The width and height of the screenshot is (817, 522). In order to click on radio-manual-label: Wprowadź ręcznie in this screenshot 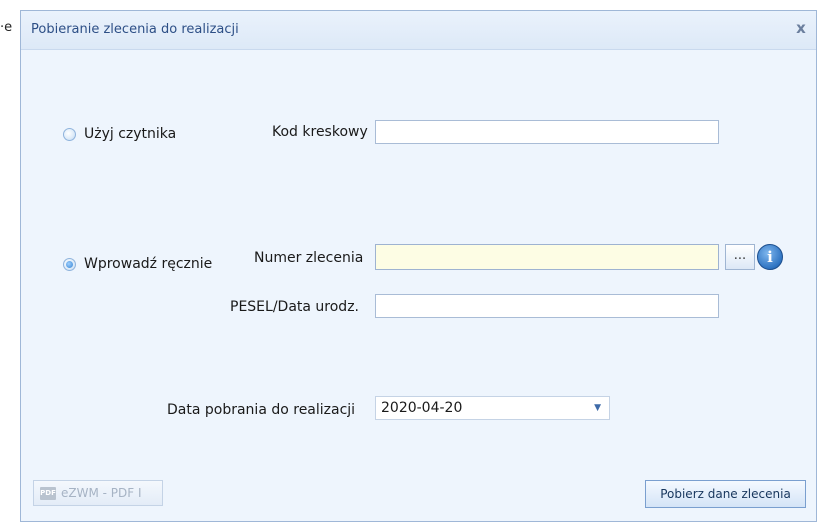, I will do `click(148, 264)`.